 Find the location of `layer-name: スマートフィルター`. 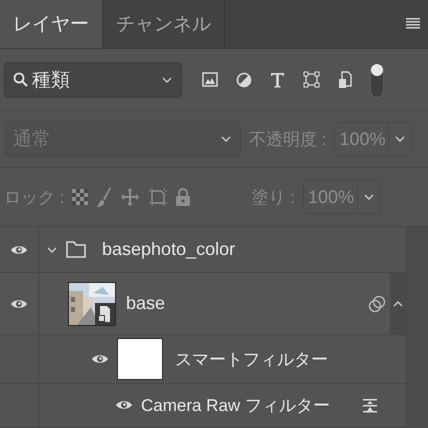

layer-name: スマートフィルター is located at coordinates (251, 359).